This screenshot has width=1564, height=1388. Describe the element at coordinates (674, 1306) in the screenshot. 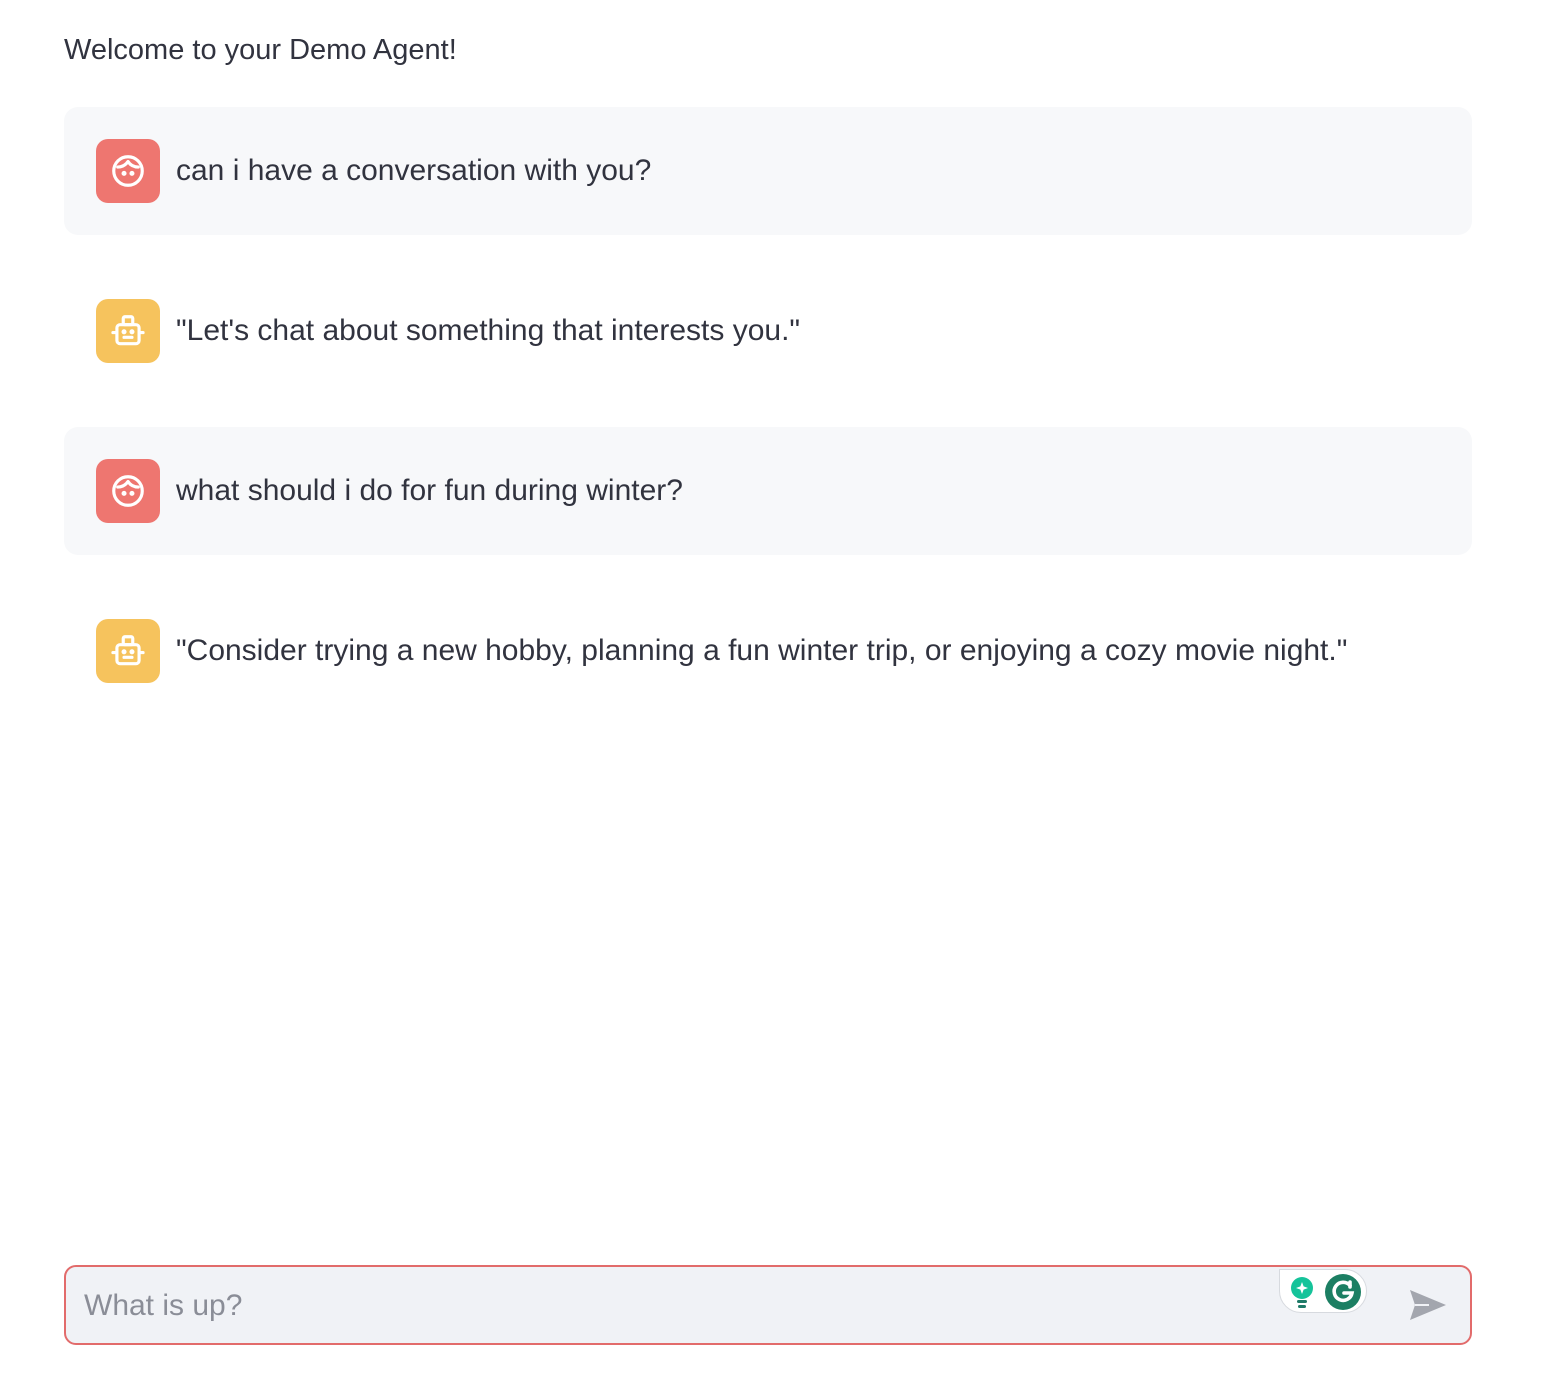

I see `chat-input` at that location.